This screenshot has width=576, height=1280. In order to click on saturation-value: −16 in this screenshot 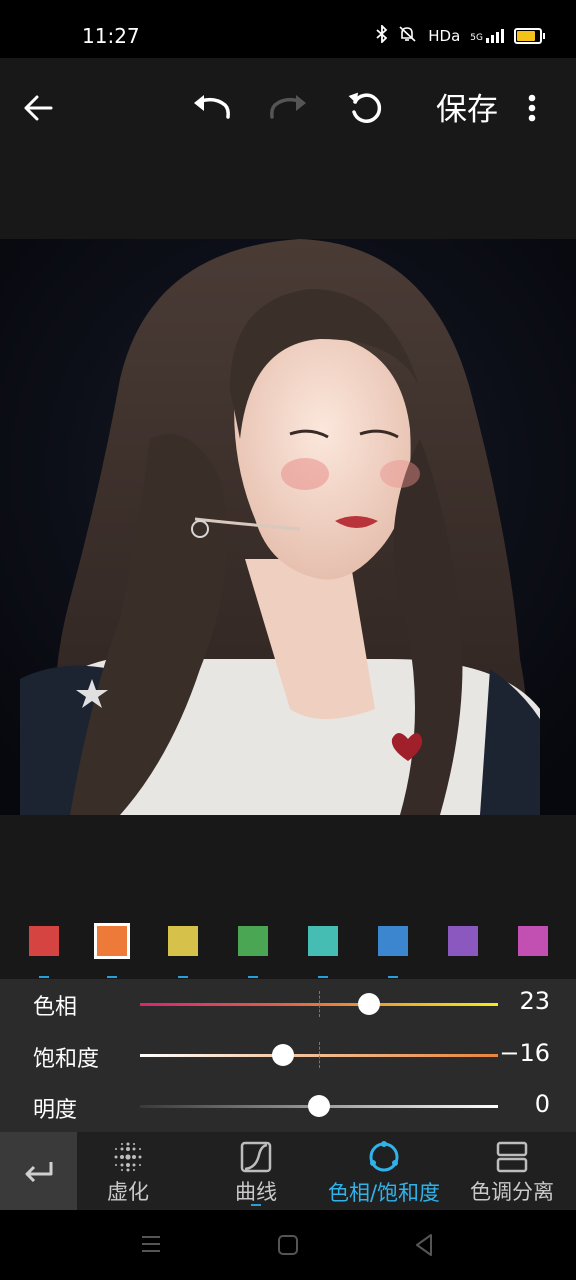, I will do `click(524, 1053)`.